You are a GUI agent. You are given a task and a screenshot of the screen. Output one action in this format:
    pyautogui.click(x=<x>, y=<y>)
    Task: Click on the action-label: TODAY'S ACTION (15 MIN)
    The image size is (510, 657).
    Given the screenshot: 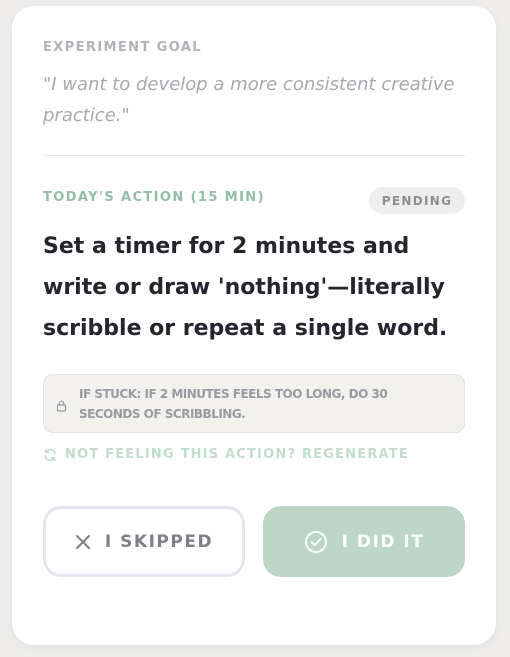 What is the action you would take?
    pyautogui.click(x=154, y=197)
    